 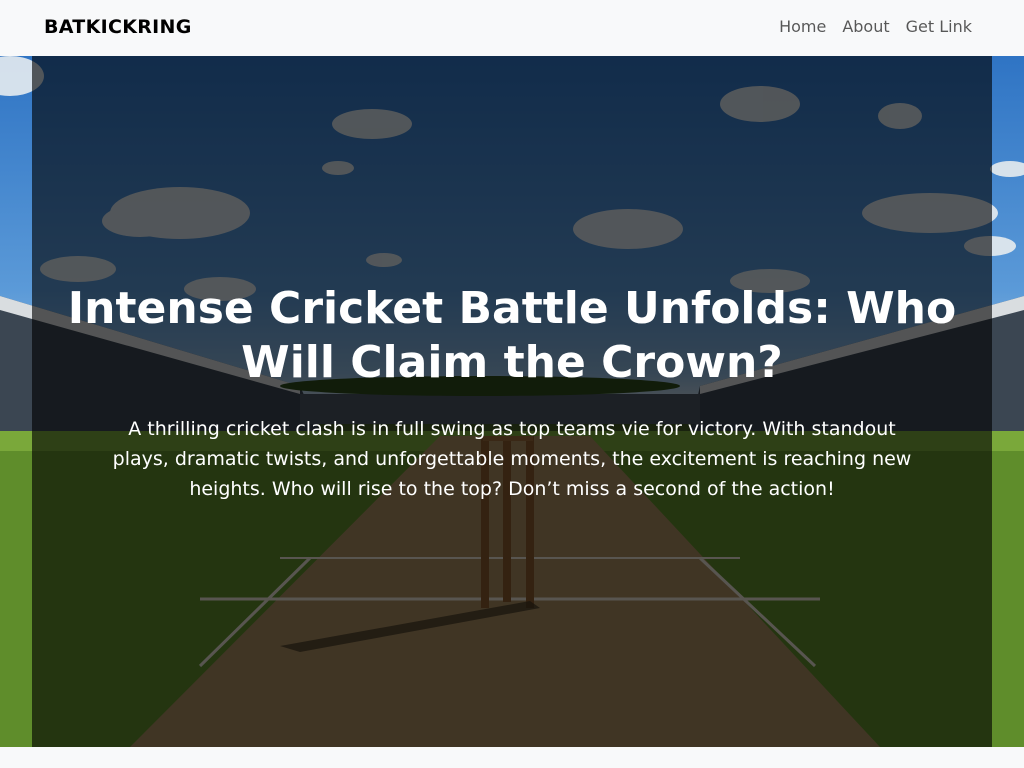 I want to click on navbar: BATKICKRING Home About Get Link, so click(x=512, y=28).